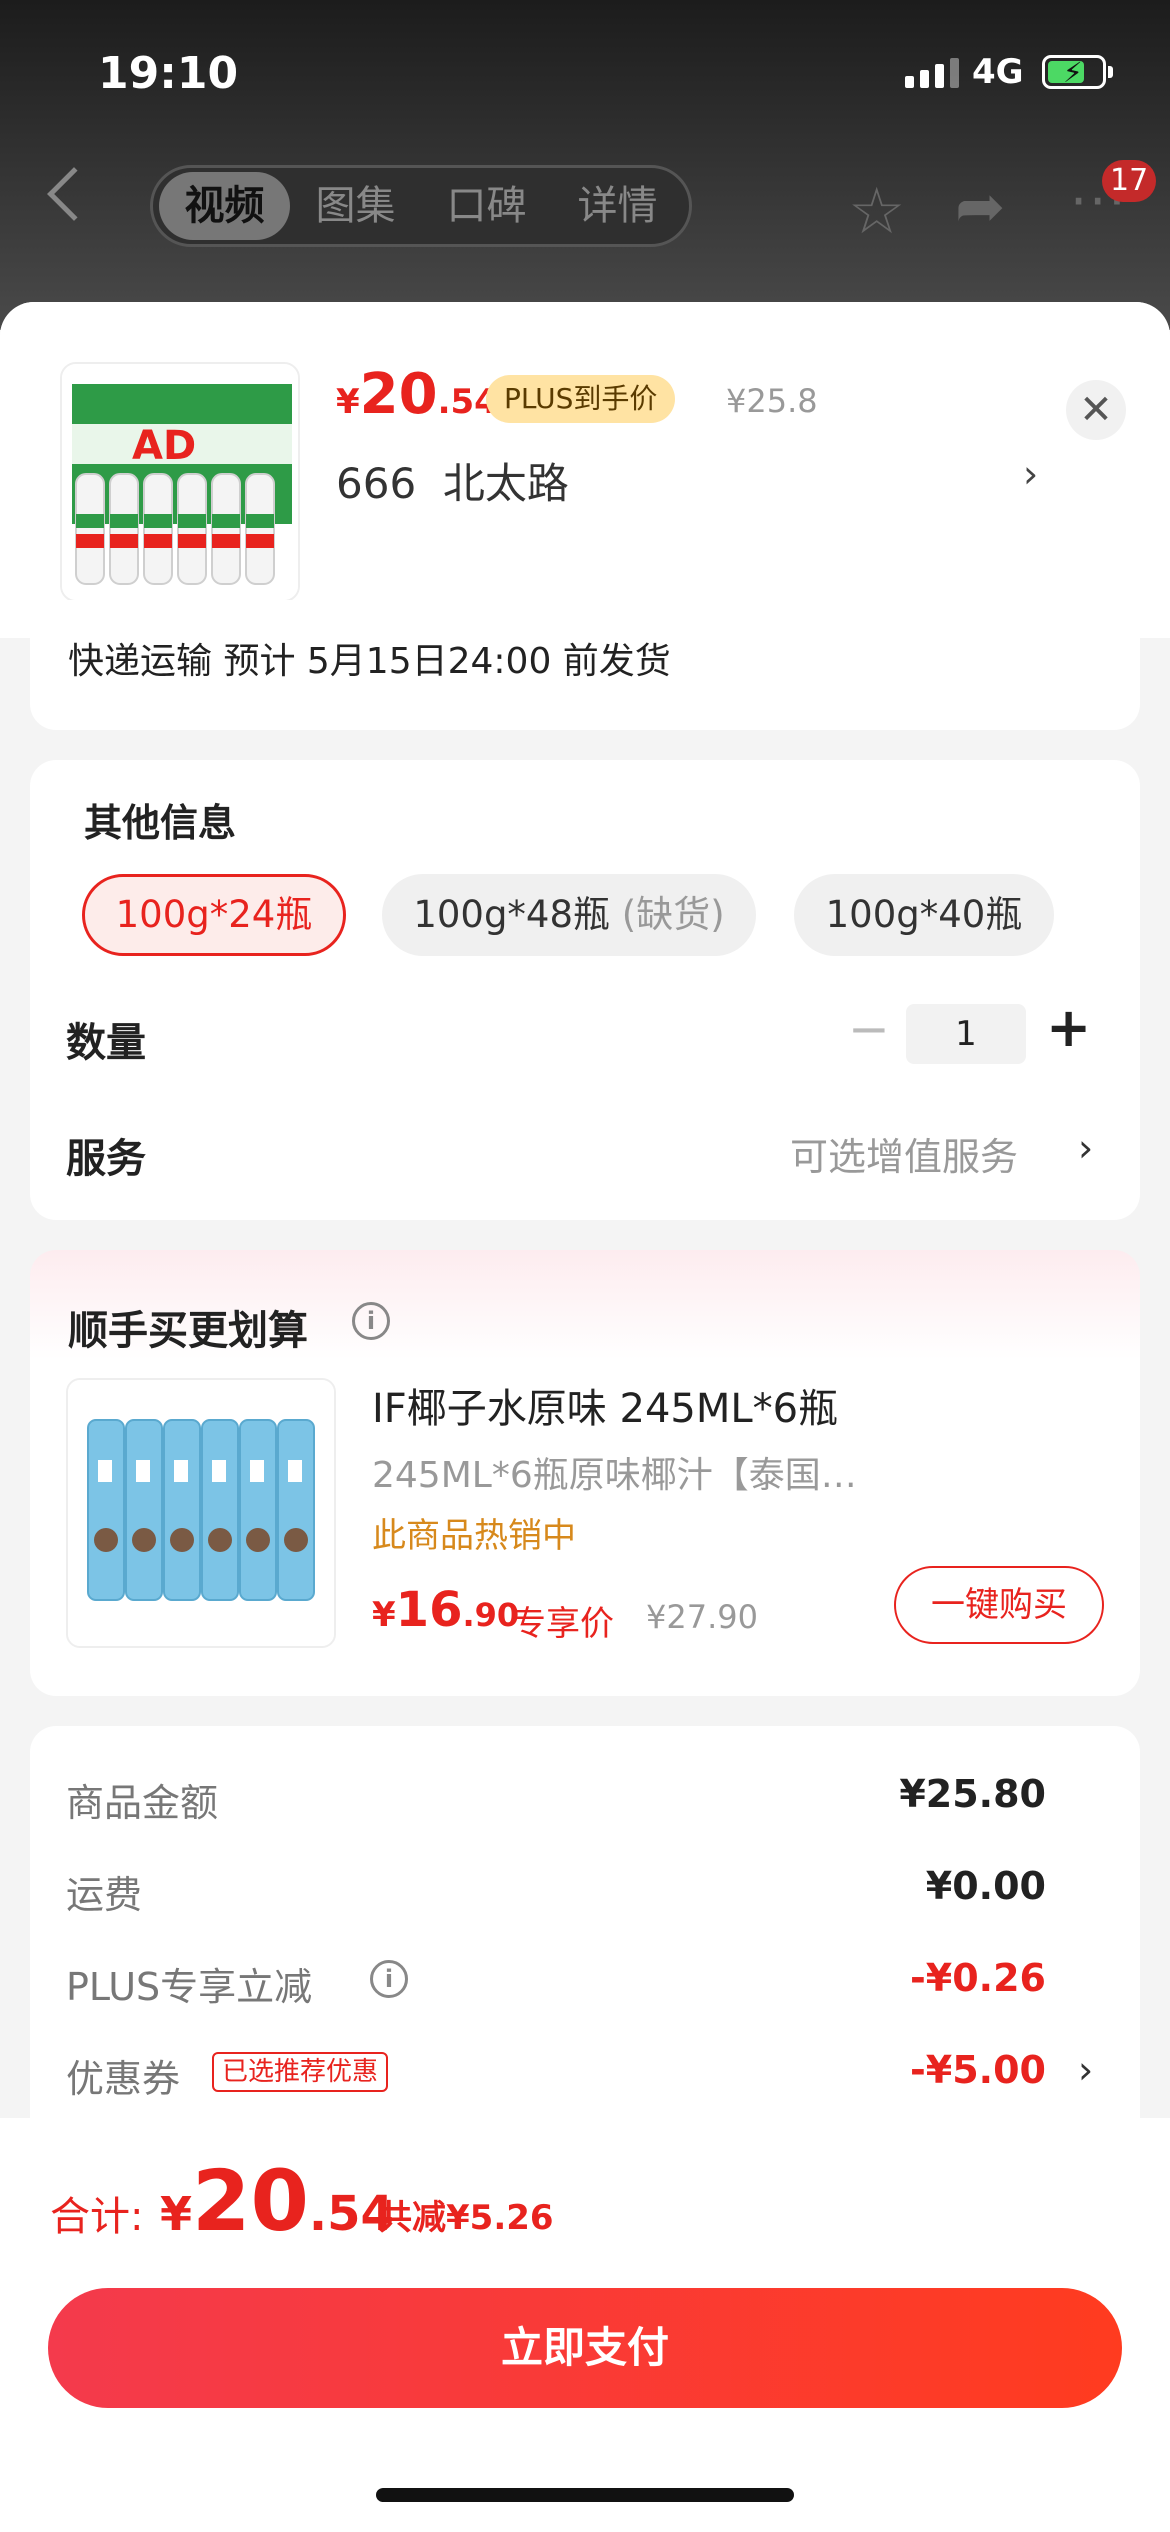 This screenshot has width=1170, height=2532. I want to click on total-label: 合计:, so click(97, 2217).